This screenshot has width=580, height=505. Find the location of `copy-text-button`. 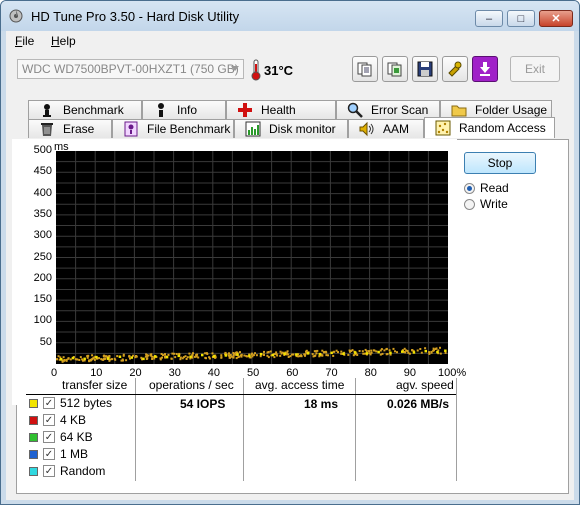

copy-text-button is located at coordinates (365, 69).